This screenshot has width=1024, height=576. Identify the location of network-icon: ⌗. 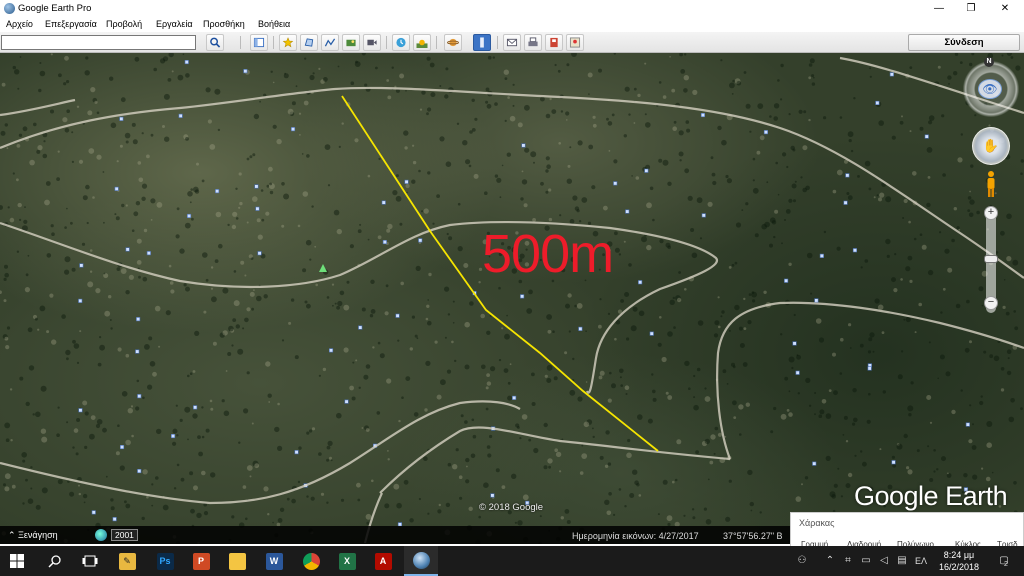
(848, 561).